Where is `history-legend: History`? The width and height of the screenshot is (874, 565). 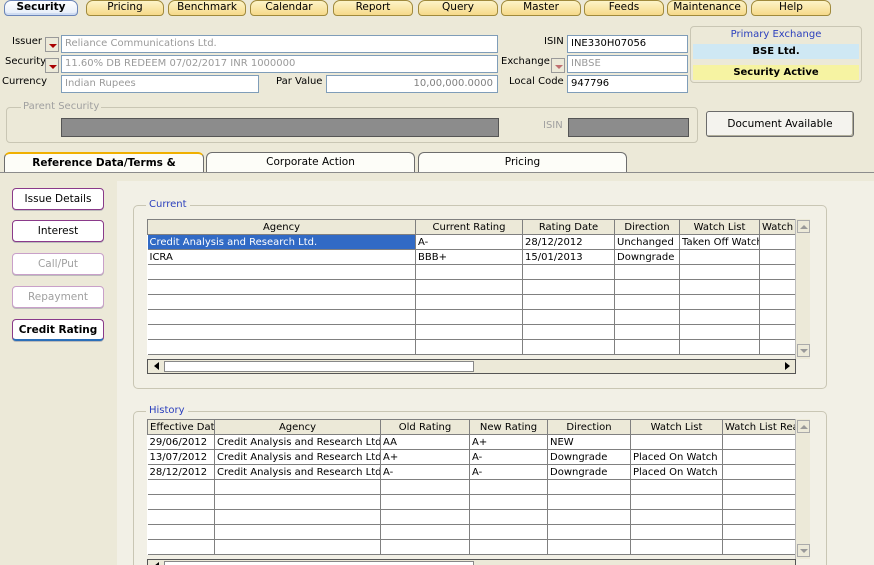 history-legend: History is located at coordinates (167, 410).